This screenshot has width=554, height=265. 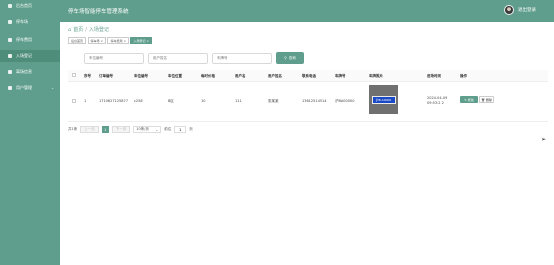 I want to click on search-button-label: 查询, so click(x=292, y=57).